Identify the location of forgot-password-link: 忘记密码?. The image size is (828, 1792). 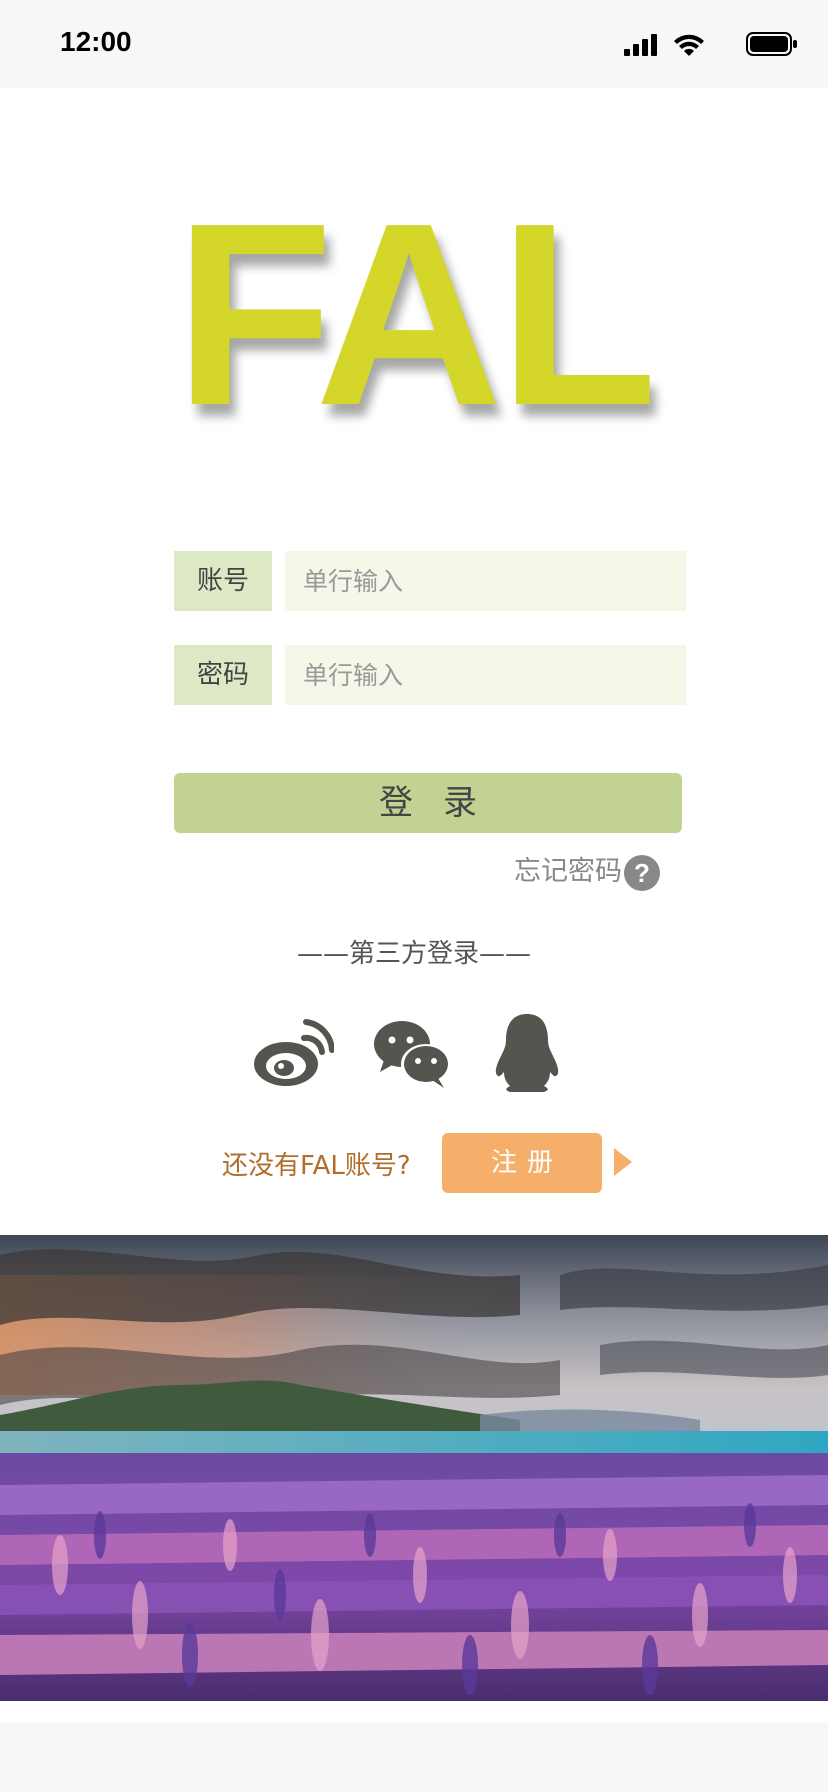
(587, 872).